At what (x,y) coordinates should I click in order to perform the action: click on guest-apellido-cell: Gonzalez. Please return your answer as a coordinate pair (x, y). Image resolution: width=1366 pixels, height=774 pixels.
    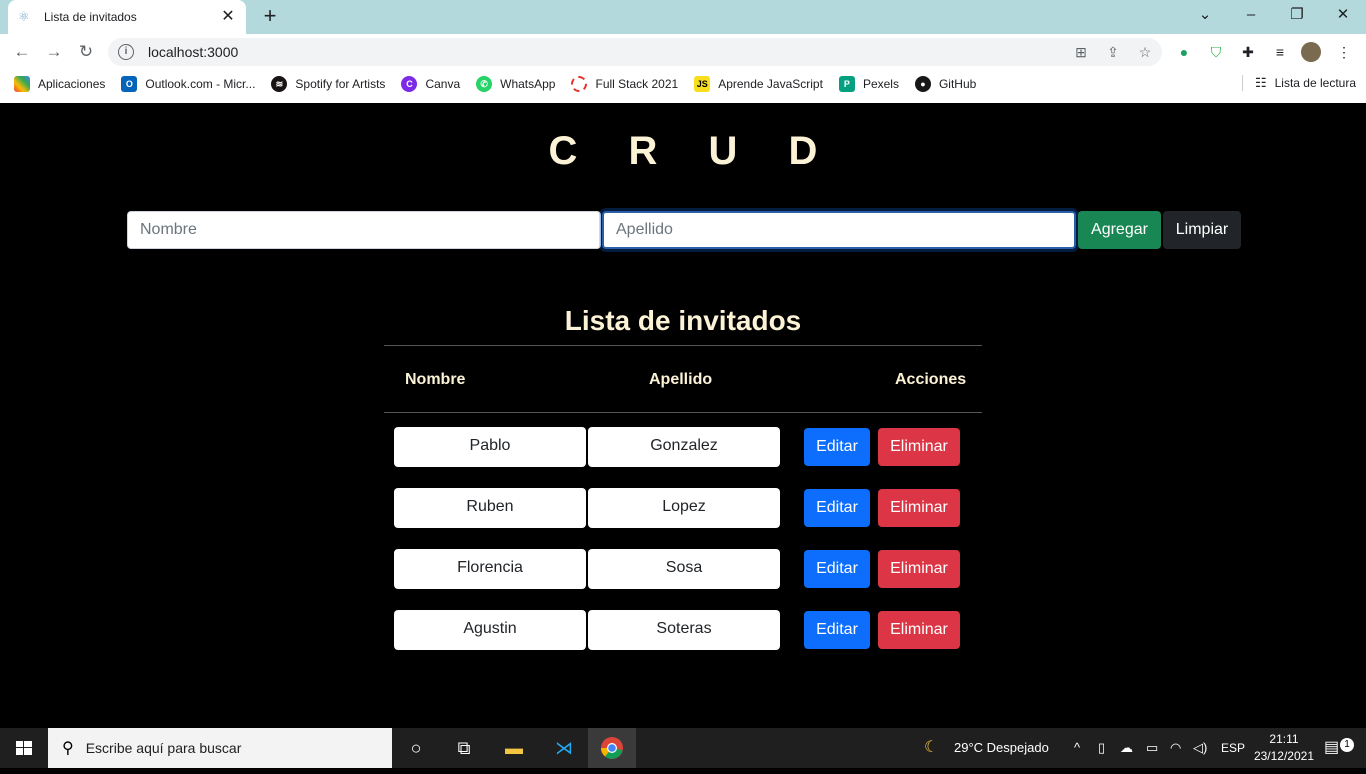
    Looking at the image, I should click on (684, 447).